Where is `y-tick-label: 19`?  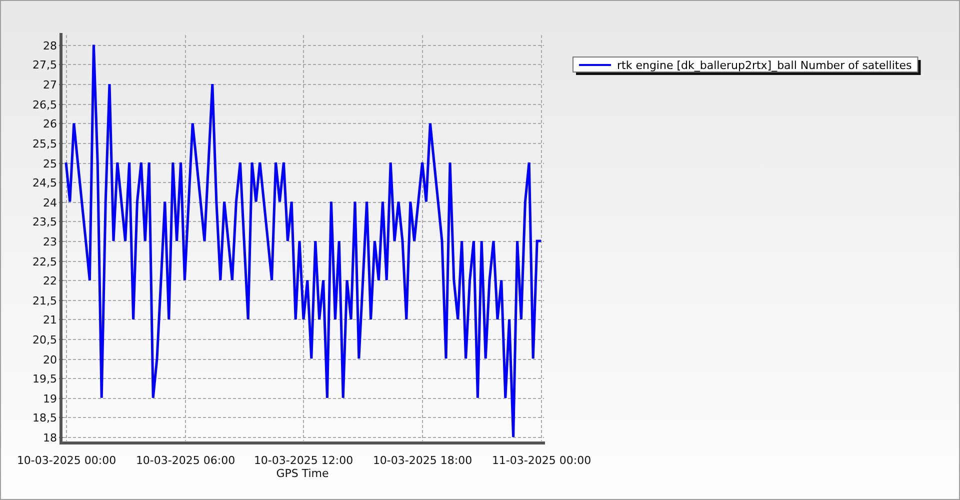 y-tick-label: 19 is located at coordinates (50, 399).